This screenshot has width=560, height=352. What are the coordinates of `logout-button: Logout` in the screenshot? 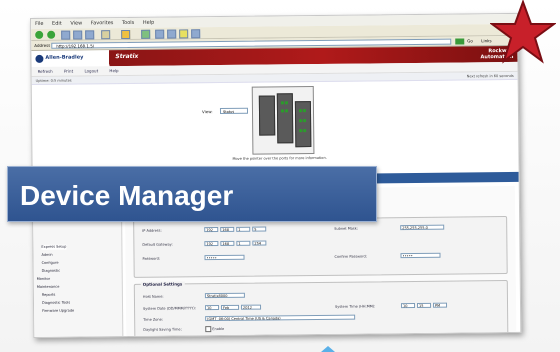 It's located at (91, 70).